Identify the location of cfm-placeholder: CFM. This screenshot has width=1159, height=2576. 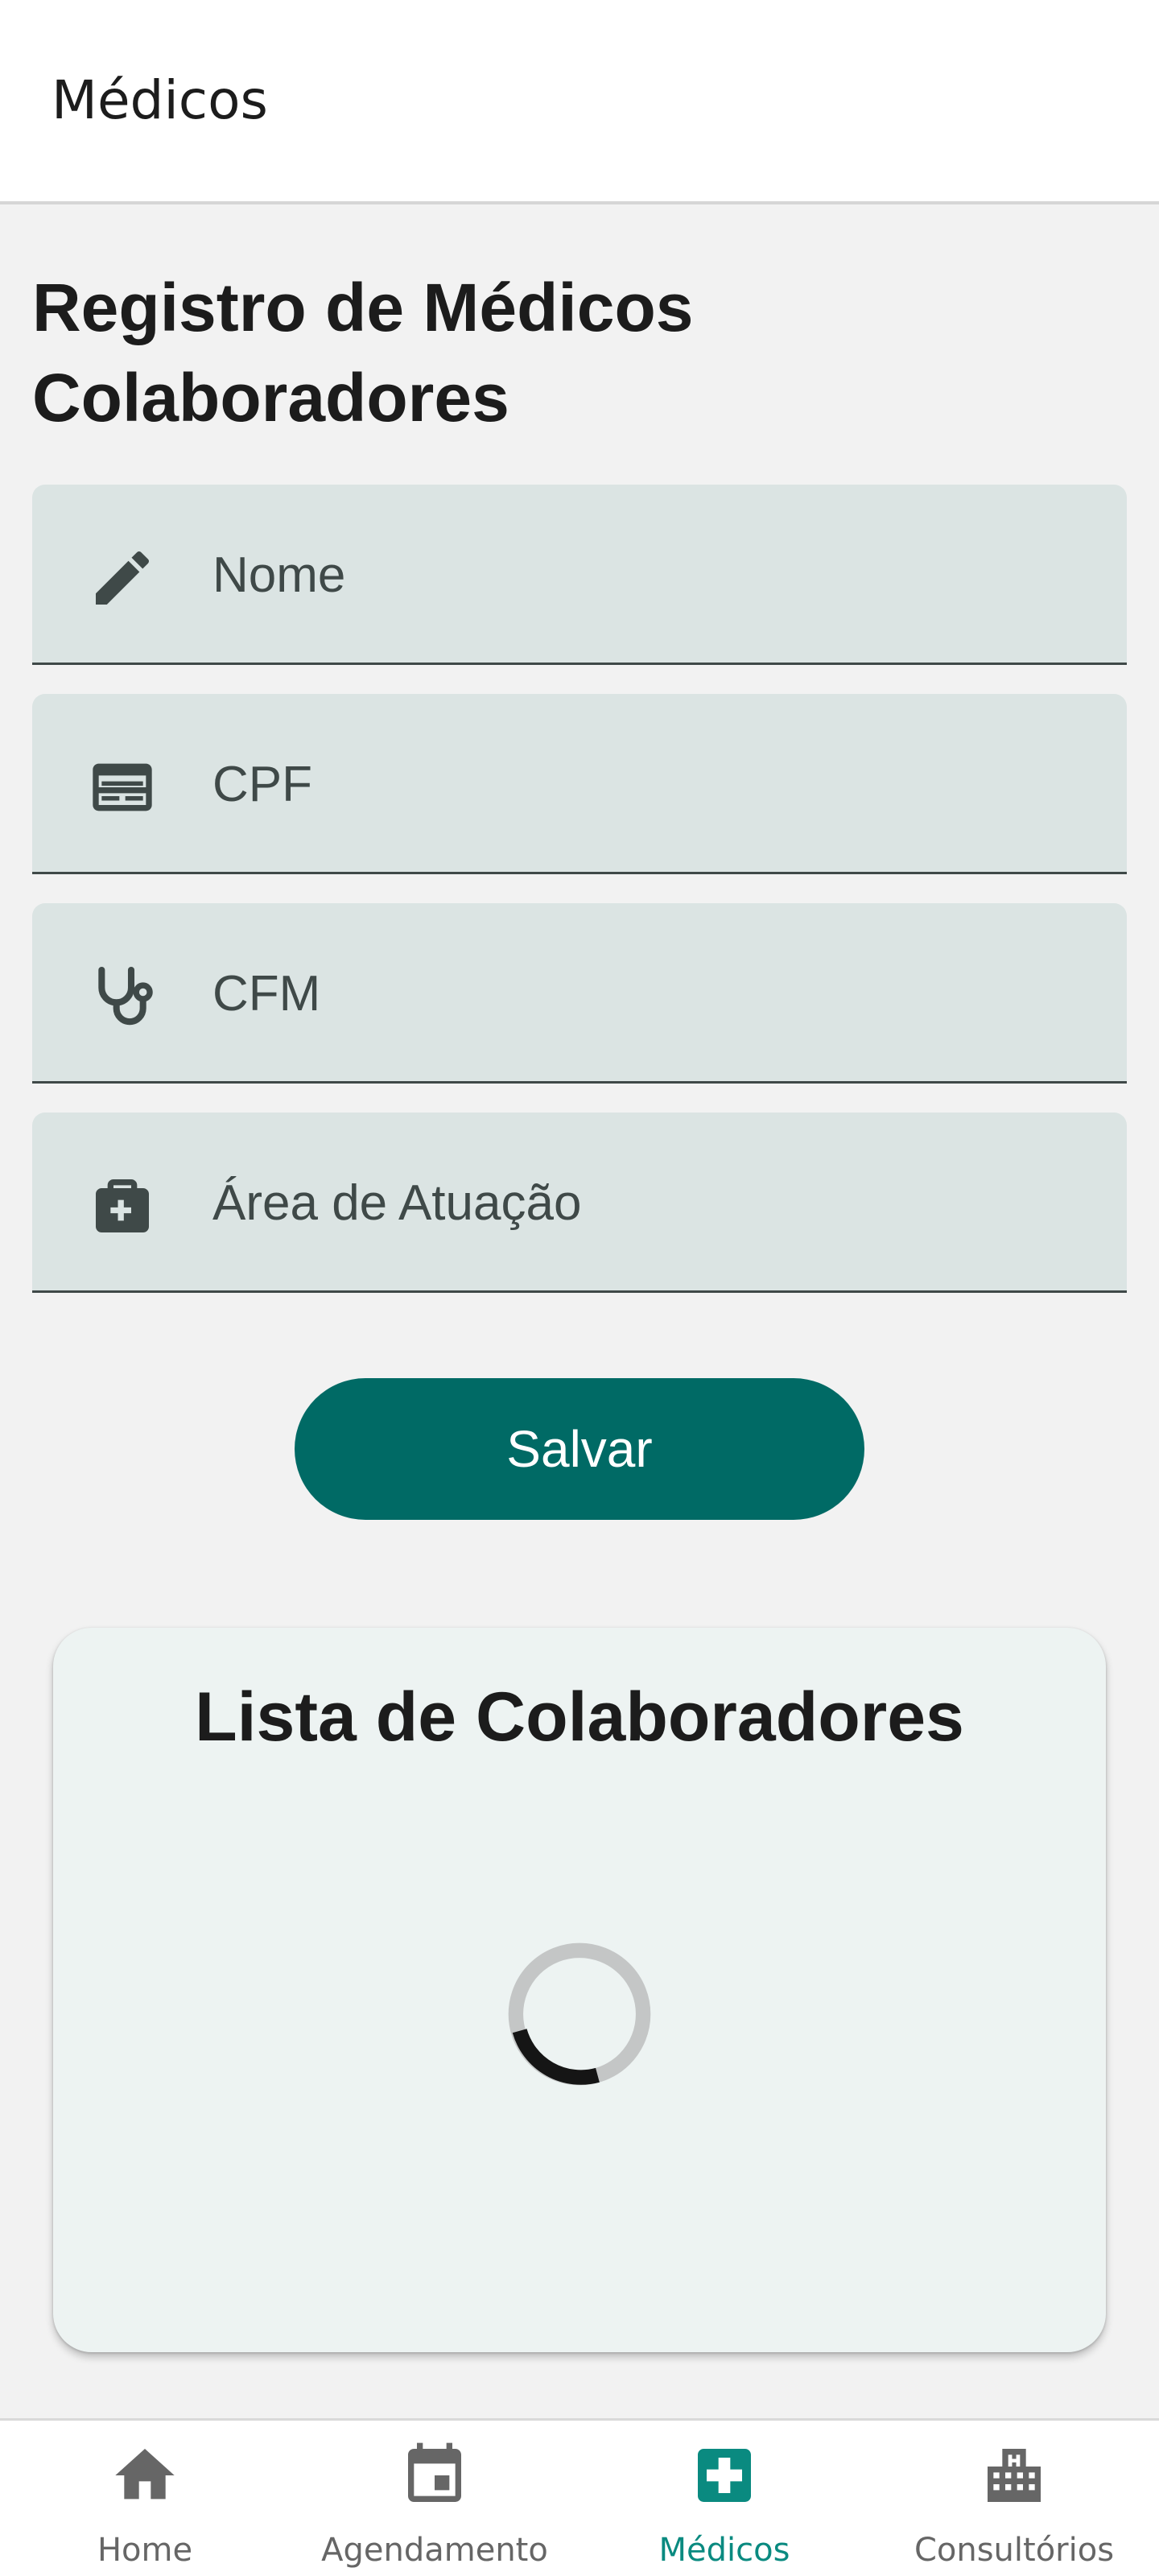
(266, 993).